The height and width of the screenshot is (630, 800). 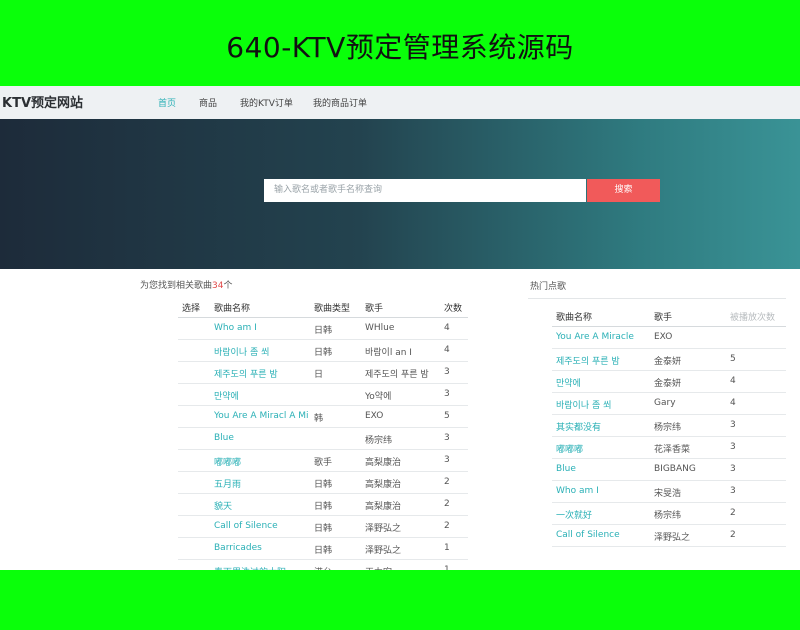 What do you see at coordinates (379, 441) in the screenshot?
I see `song-singer: 杨宗纬` at bounding box center [379, 441].